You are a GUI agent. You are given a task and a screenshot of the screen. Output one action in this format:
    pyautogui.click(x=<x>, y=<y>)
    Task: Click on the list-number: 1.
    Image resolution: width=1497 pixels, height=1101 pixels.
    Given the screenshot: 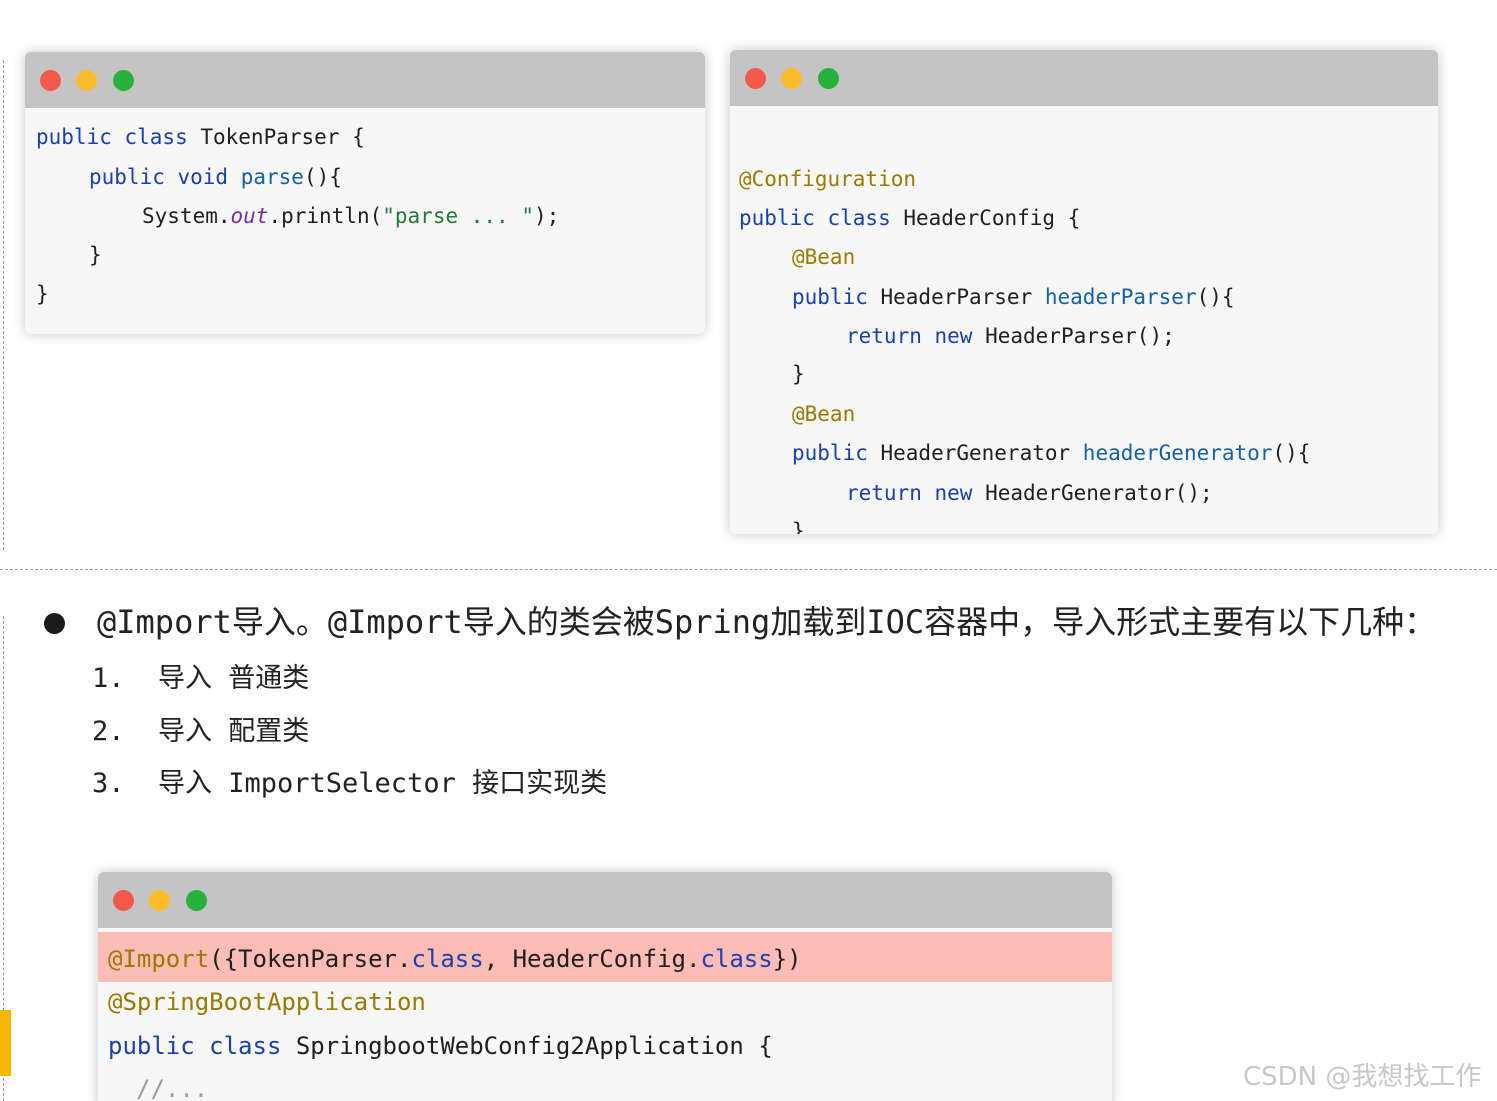 What is the action you would take?
    pyautogui.click(x=108, y=678)
    